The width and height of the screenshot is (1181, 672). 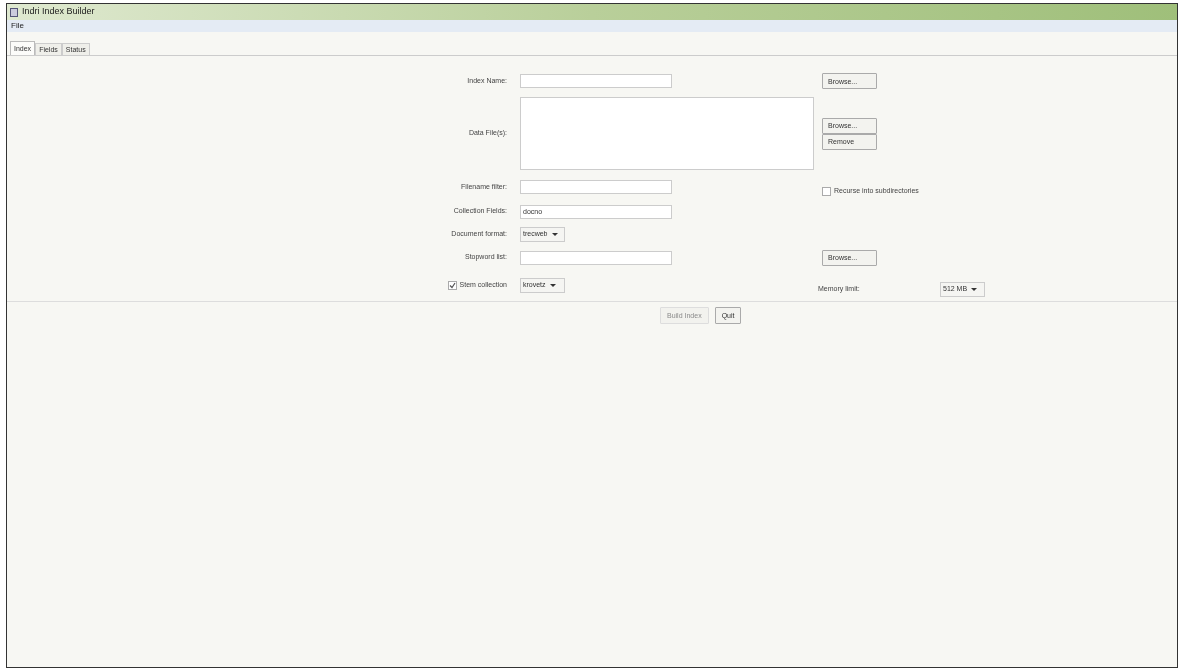 I want to click on app-icon, so click(x=14, y=12).